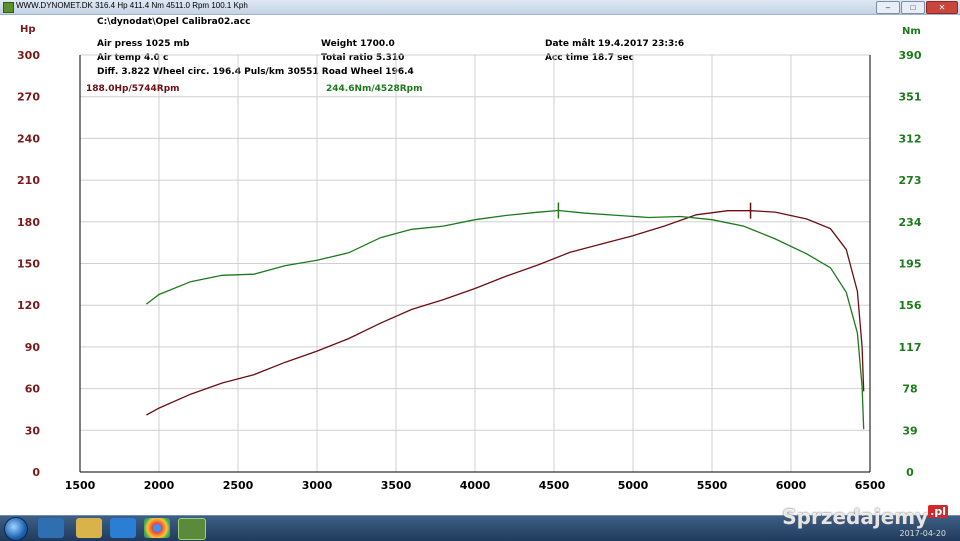 The height and width of the screenshot is (541, 960). What do you see at coordinates (159, 485) in the screenshot?
I see `x-tick-label: 2000` at bounding box center [159, 485].